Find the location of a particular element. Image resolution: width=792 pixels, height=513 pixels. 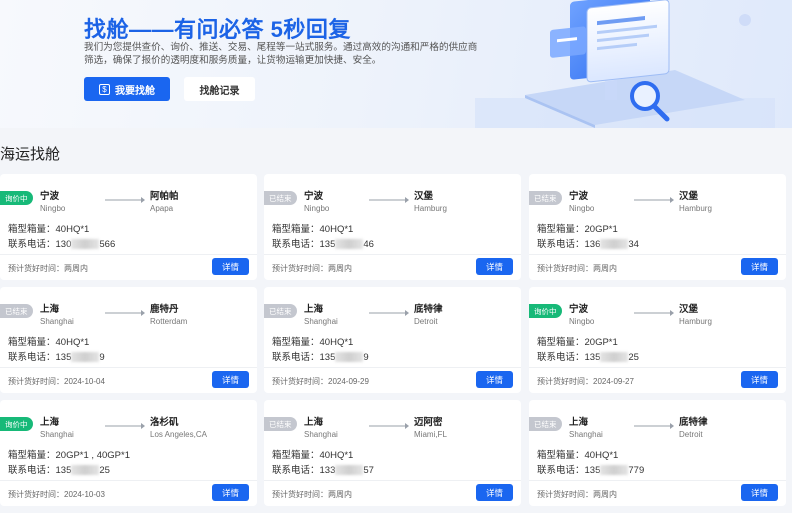

destination-name-en: Los Angeles,CA is located at coordinates (178, 434).